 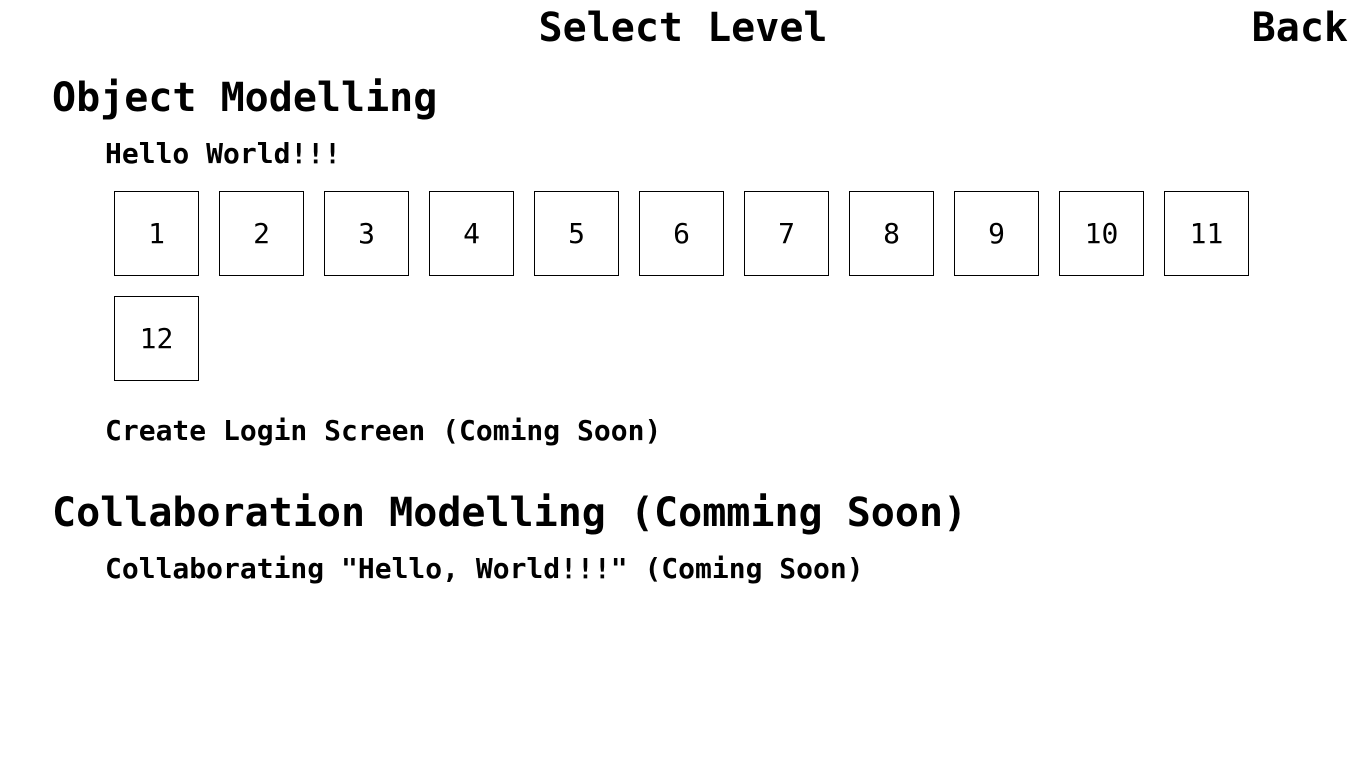 I want to click on section-heading-object-modelling: Object Modelling, so click(x=245, y=98).